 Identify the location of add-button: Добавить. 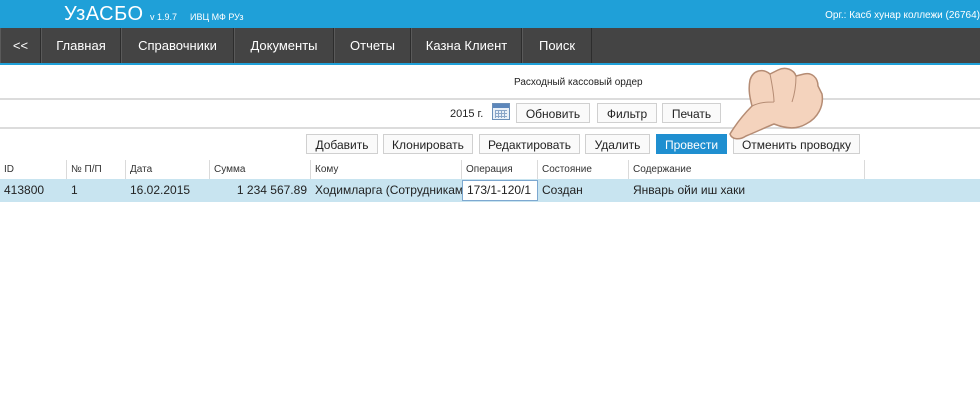
(342, 144).